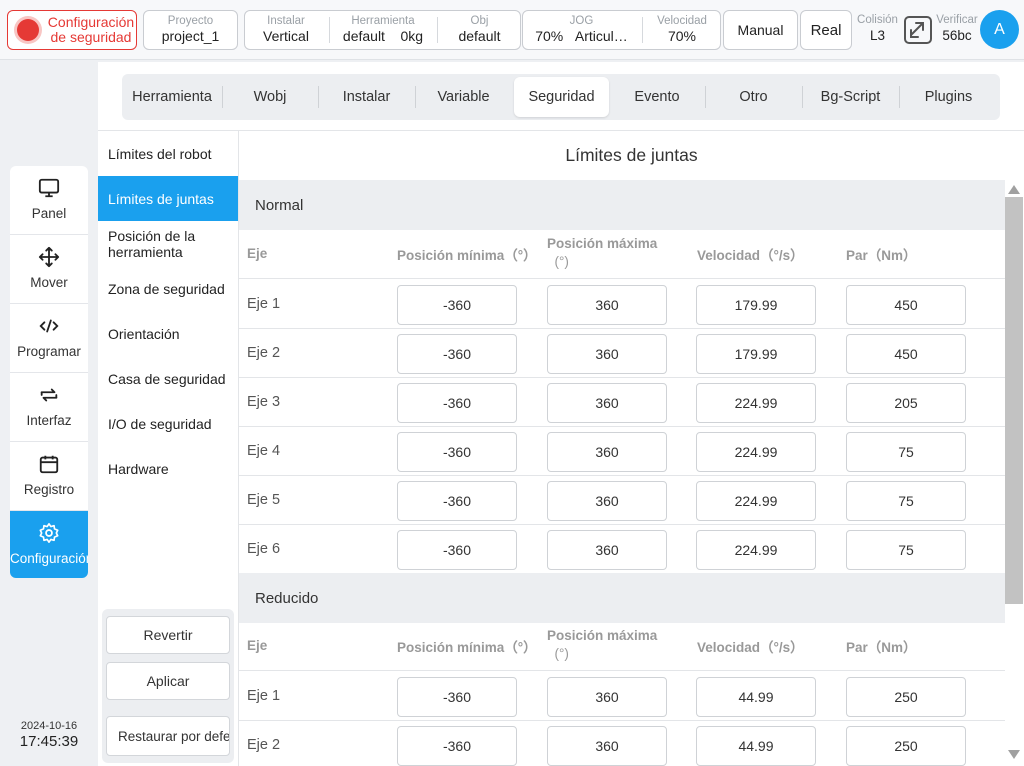 This screenshot has width=1024, height=766. I want to click on subnav-joint-limits: Límites de juntas, so click(168, 198).